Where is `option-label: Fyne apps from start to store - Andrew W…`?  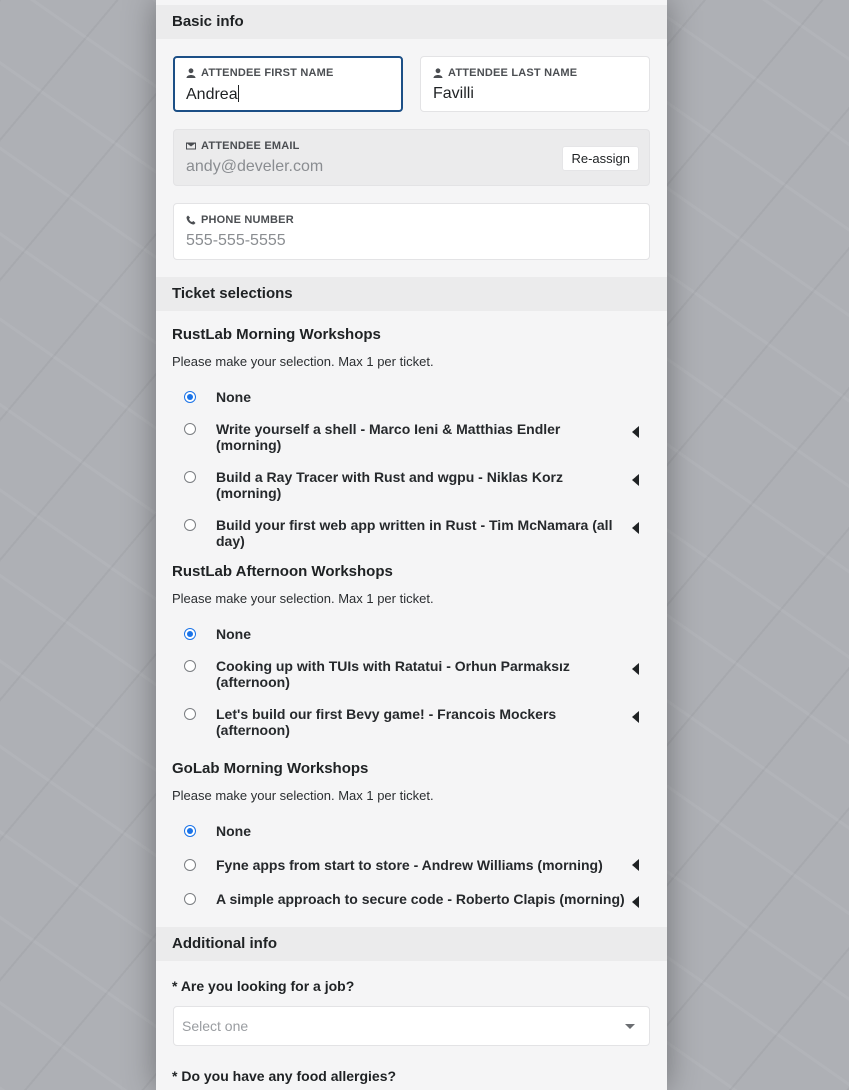 option-label: Fyne apps from start to store - Andrew W… is located at coordinates (409, 865).